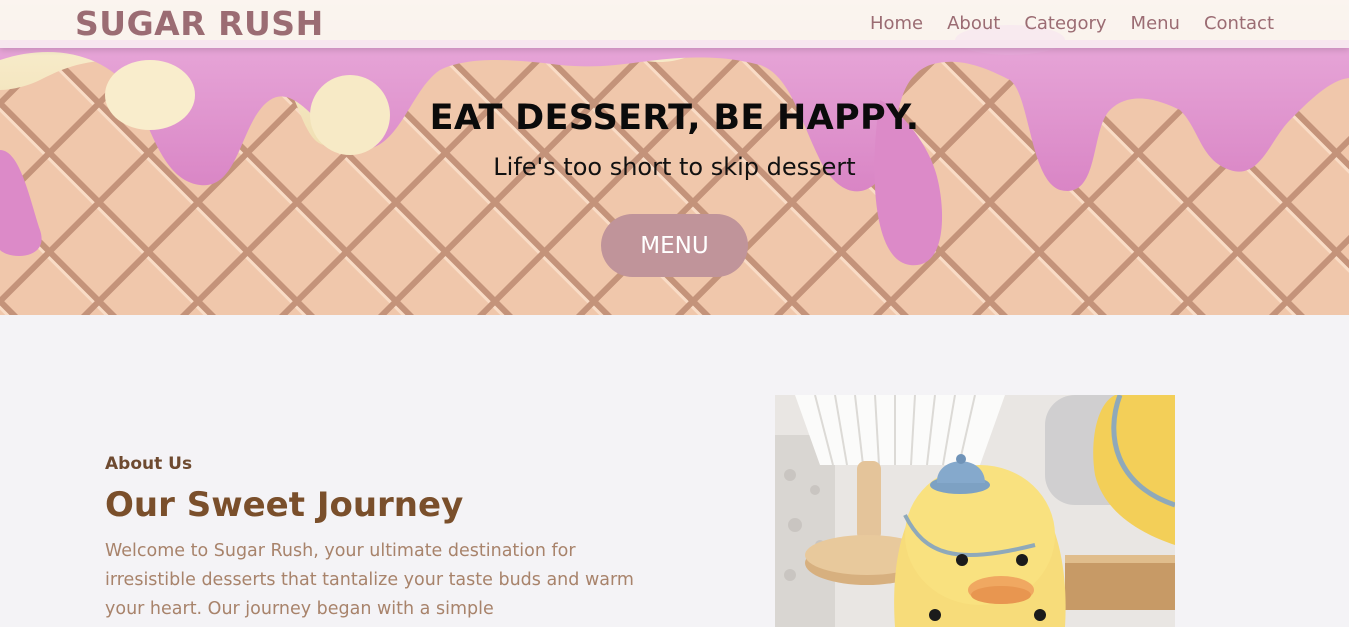 The image size is (1349, 627). I want to click on nav-link-about: About, so click(973, 23).